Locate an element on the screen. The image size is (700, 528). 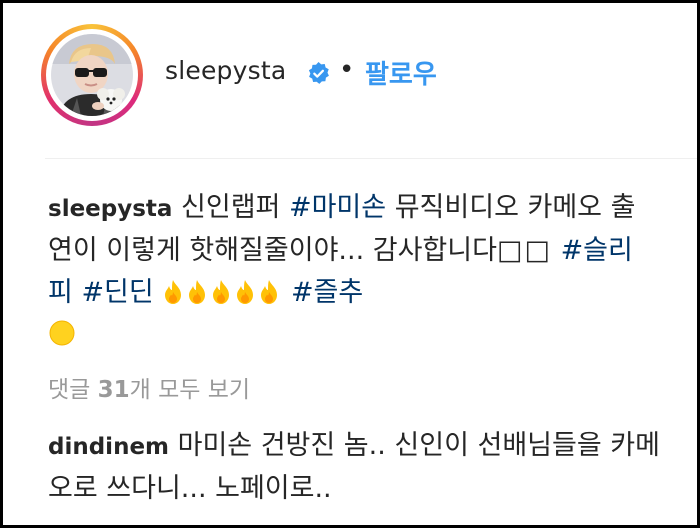
fire-emoji-group is located at coordinates (222, 292).